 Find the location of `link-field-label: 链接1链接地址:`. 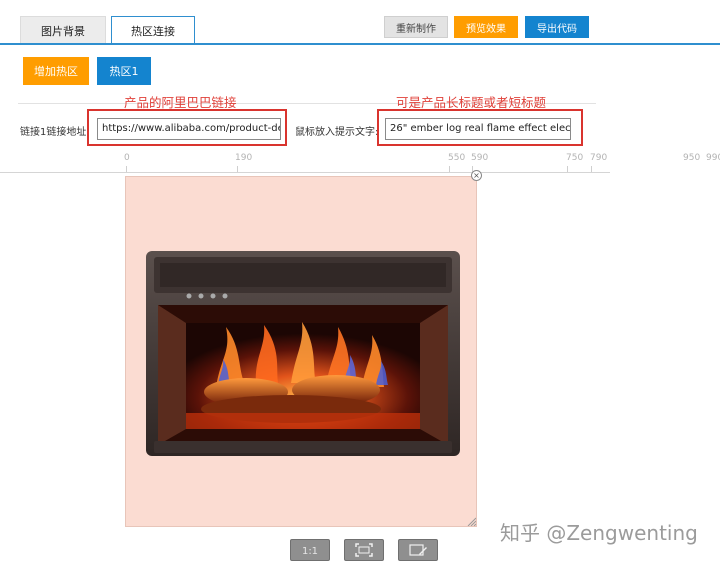

link-field-label: 链接1链接地址: is located at coordinates (55, 132).